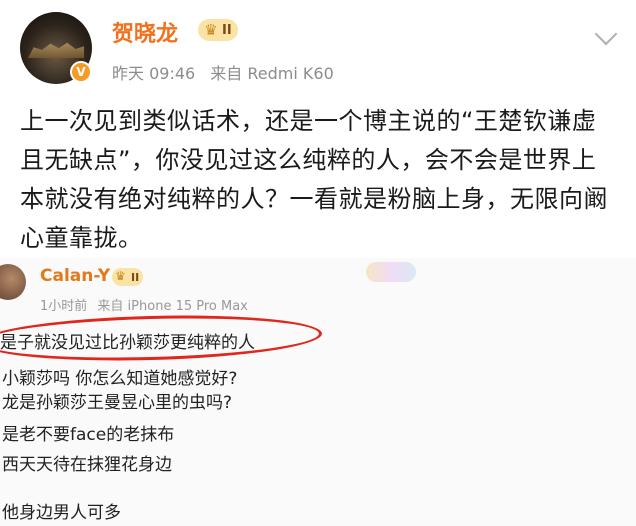  What do you see at coordinates (56, 50) in the screenshot?
I see `avatar-image` at bounding box center [56, 50].